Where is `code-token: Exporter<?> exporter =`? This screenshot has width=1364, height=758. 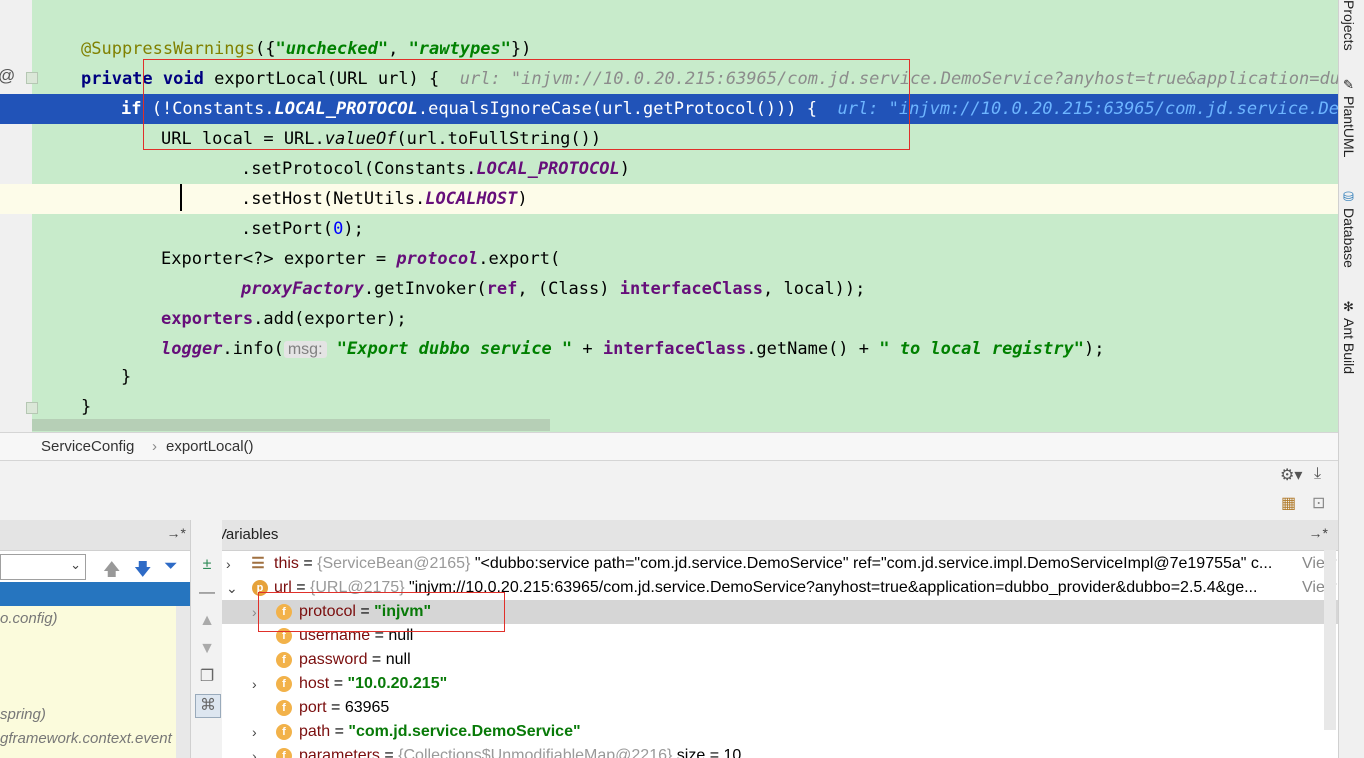 code-token: Exporter<?> exporter = is located at coordinates (279, 259).